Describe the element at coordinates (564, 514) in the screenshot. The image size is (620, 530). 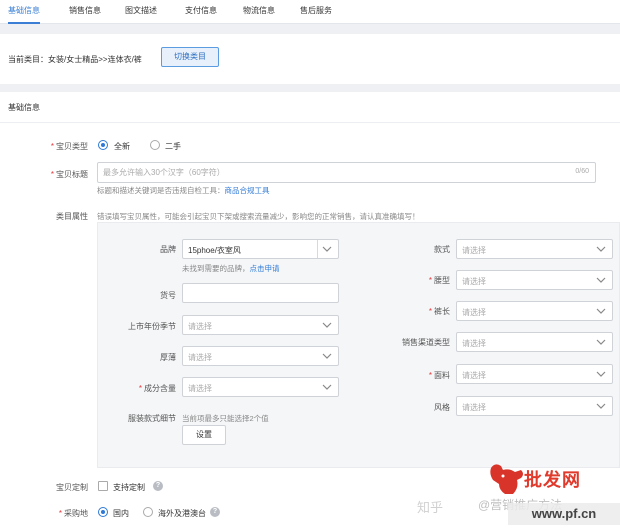
I see `watermark-site: www.pf.cn` at that location.